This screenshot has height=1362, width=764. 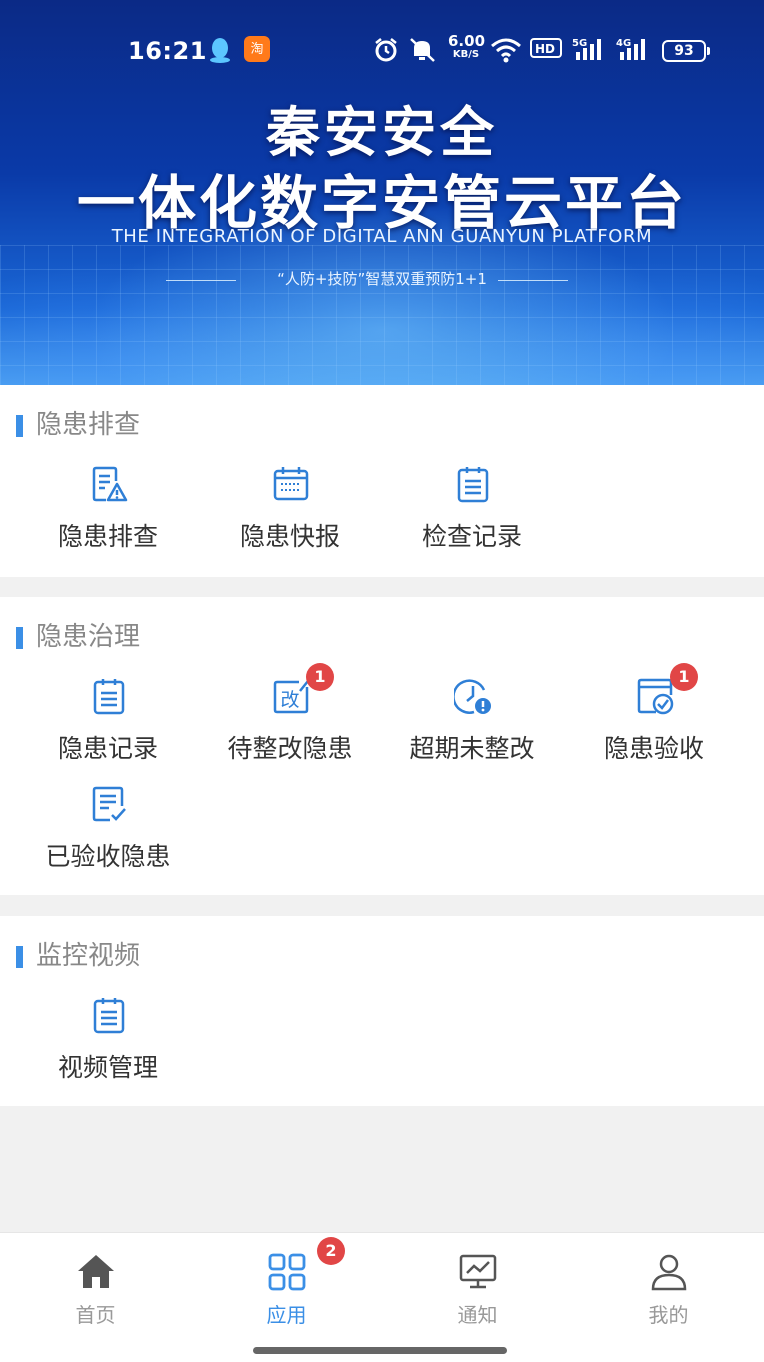 I want to click on taobao-icon: 淘, so click(x=257, y=49).